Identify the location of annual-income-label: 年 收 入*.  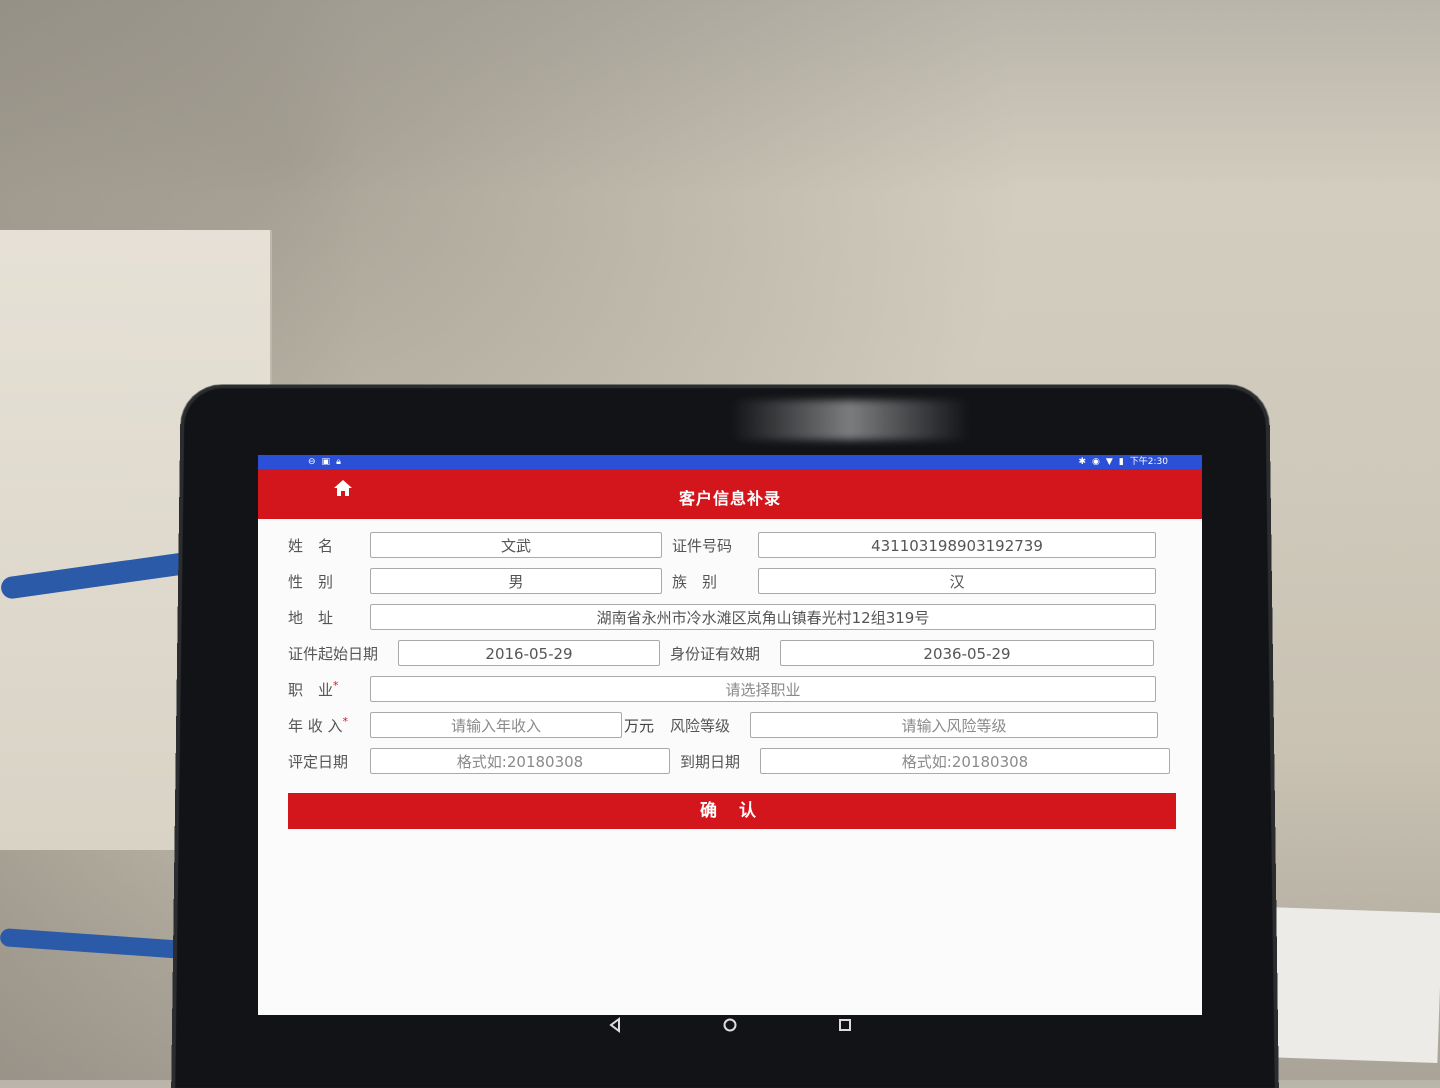
(329, 725).